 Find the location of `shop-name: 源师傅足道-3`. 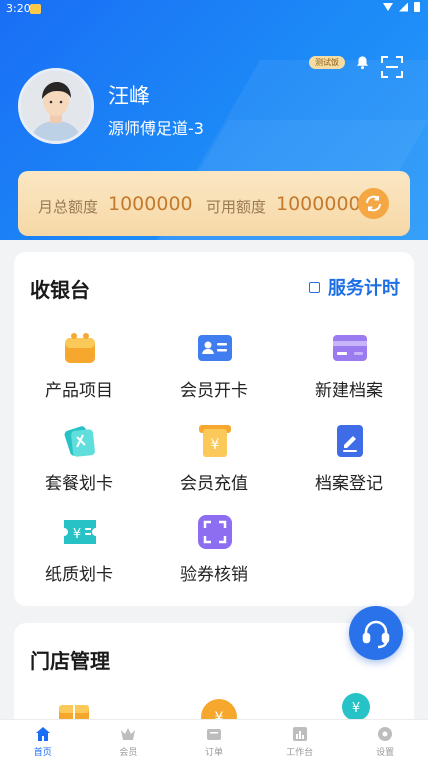

shop-name: 源师傅足道-3 is located at coordinates (156, 128).